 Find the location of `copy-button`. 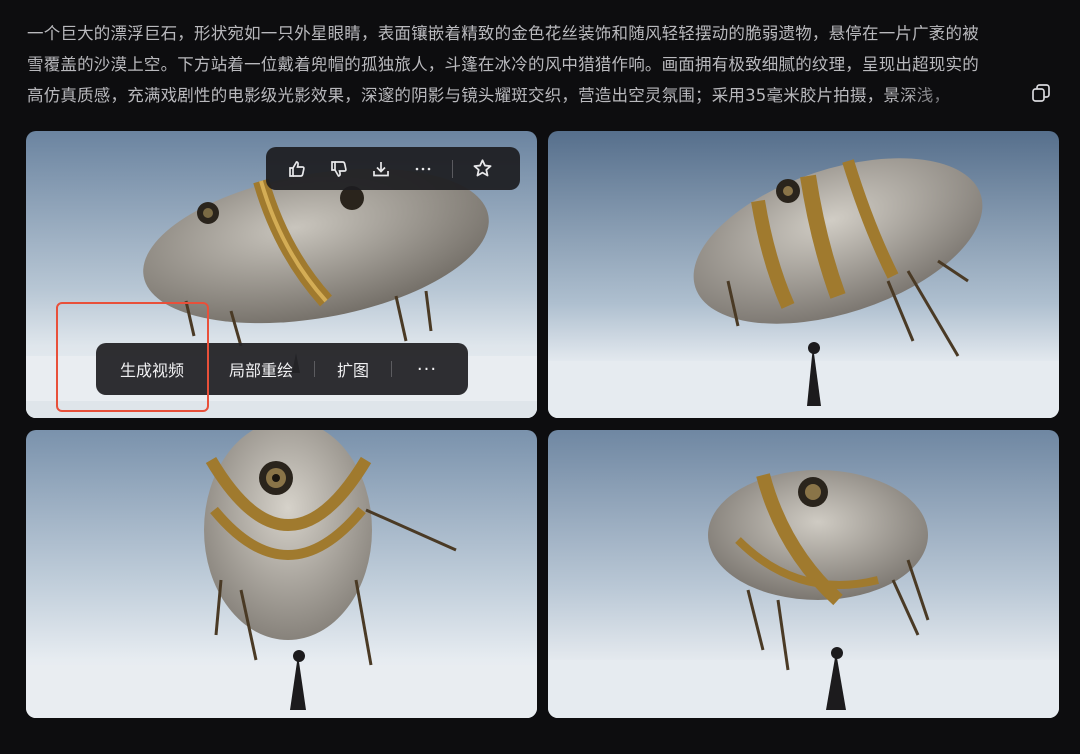

copy-button is located at coordinates (1041, 93).